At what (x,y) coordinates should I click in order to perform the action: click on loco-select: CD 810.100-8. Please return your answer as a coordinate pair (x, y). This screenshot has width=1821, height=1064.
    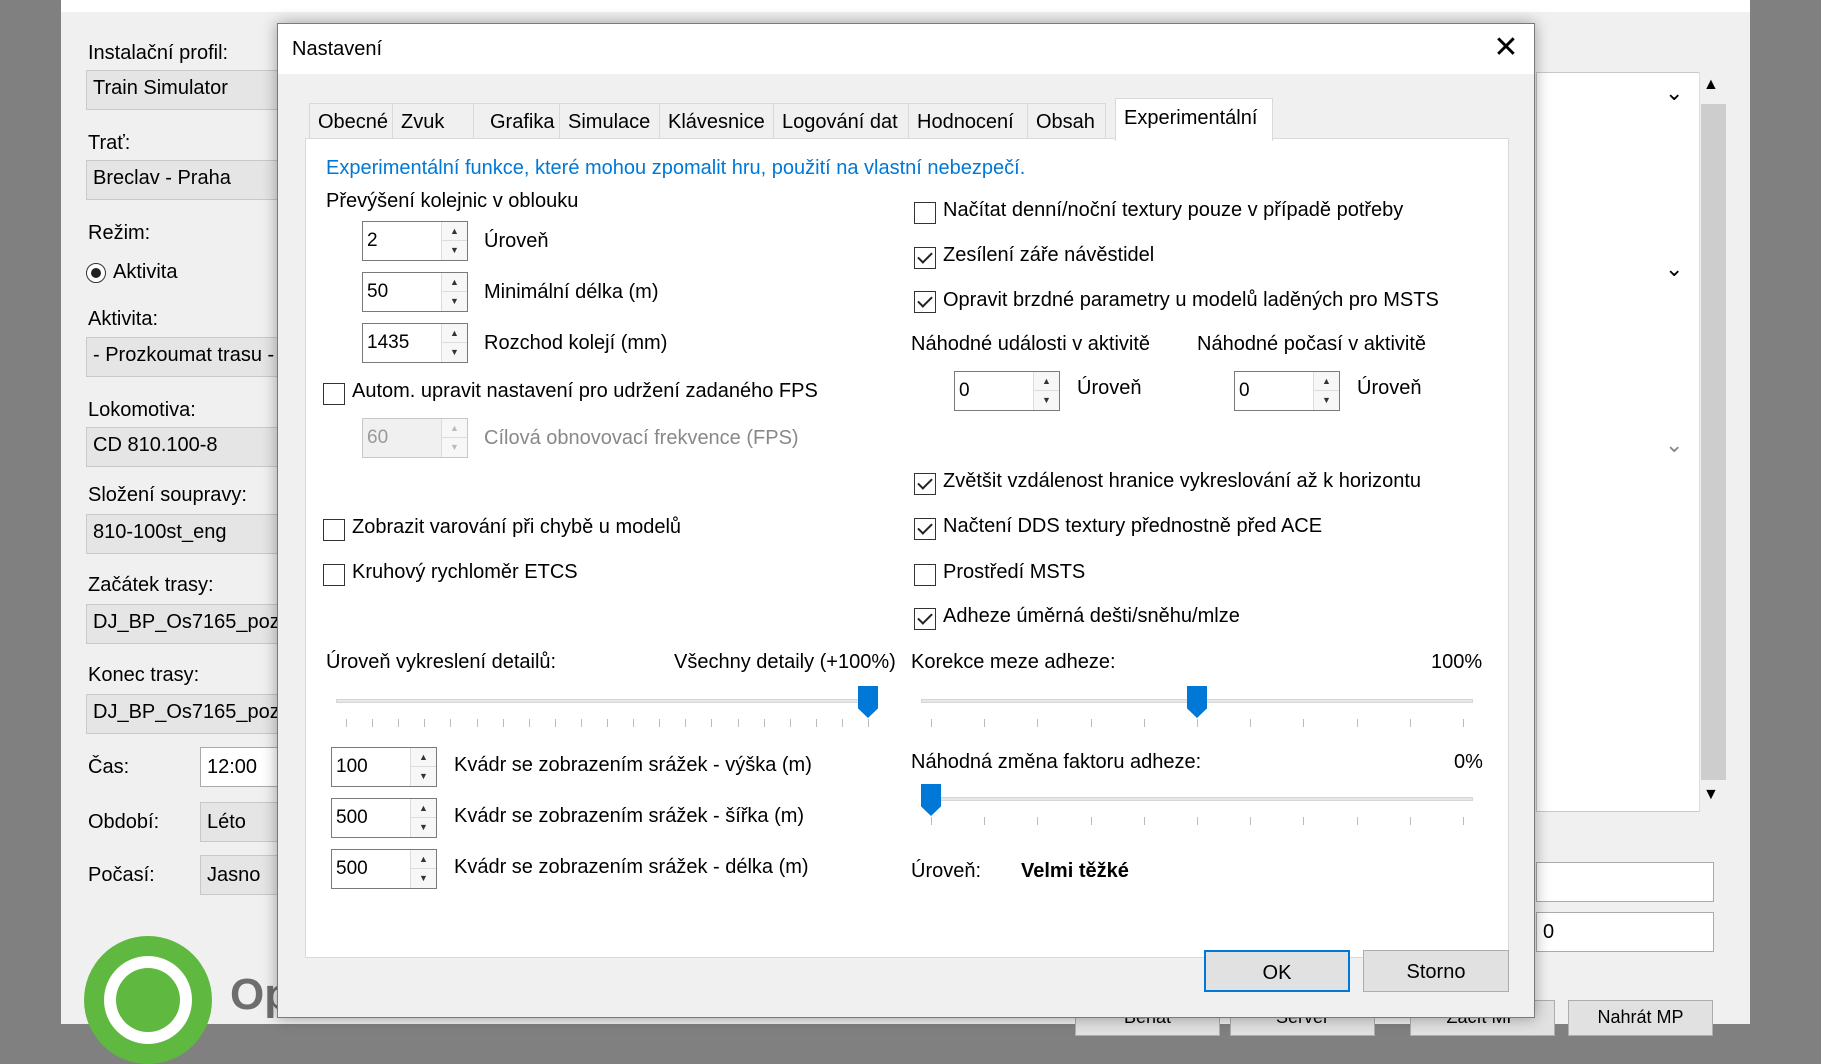
    Looking at the image, I should click on (196, 447).